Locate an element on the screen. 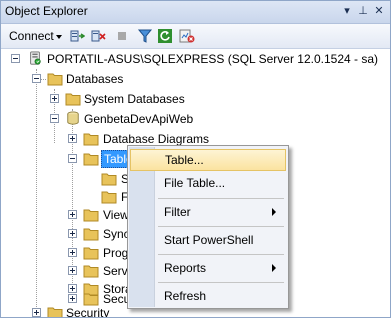 This screenshot has width=391, height=318. menu-item-refresh: Refresh is located at coordinates (208, 296).